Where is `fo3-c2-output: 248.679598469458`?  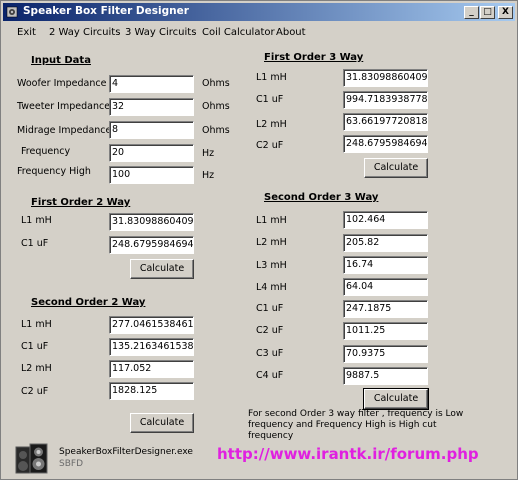
fo3-c2-output: 248.679598469458 is located at coordinates (385, 144).